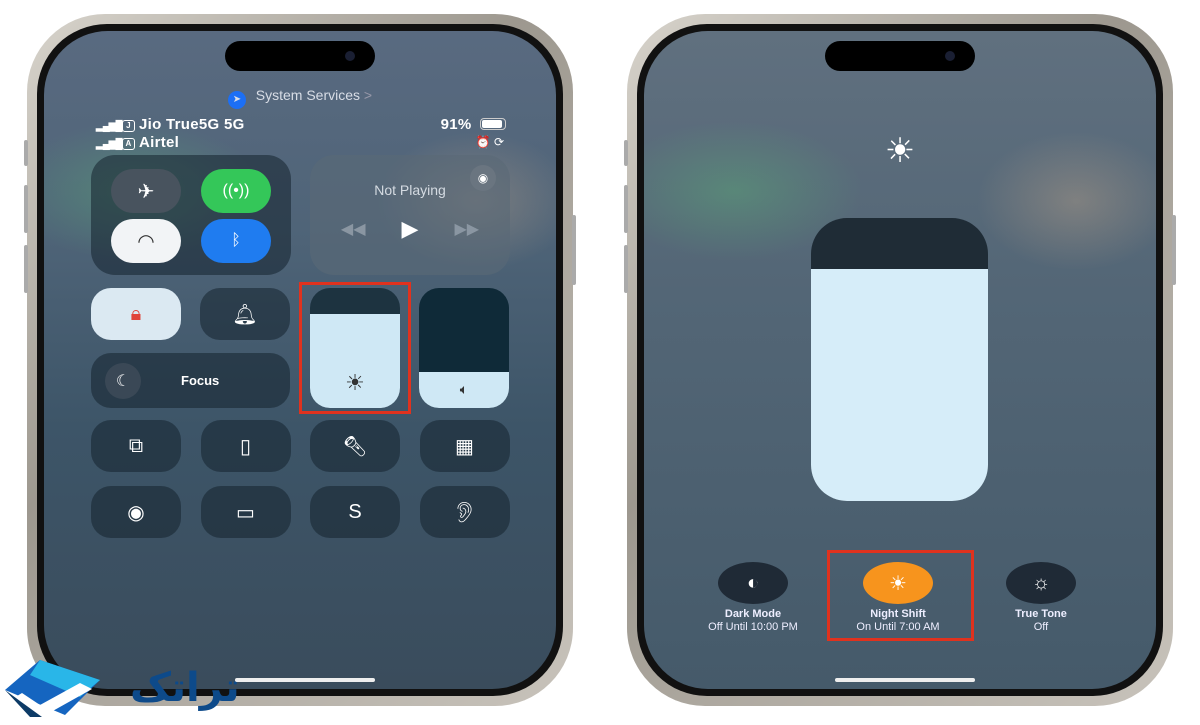 The image size is (1200, 725). I want to click on bell-icon: 🔔︎, so click(245, 314).